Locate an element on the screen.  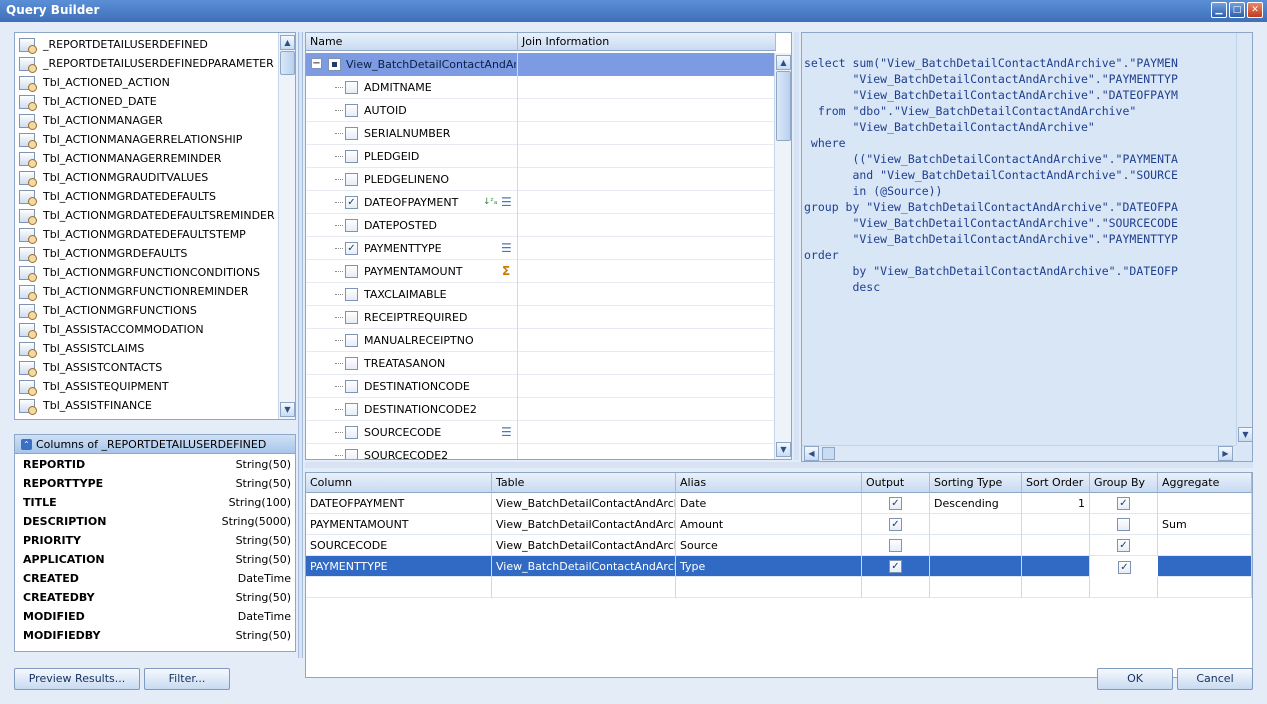
grid-column-header: Sort Order is located at coordinates (1056, 483).